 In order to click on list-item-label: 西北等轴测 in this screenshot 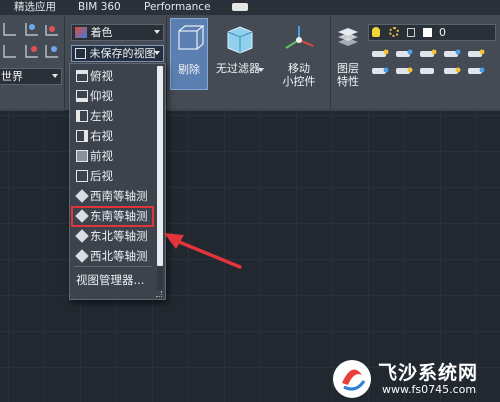, I will do `click(119, 256)`.